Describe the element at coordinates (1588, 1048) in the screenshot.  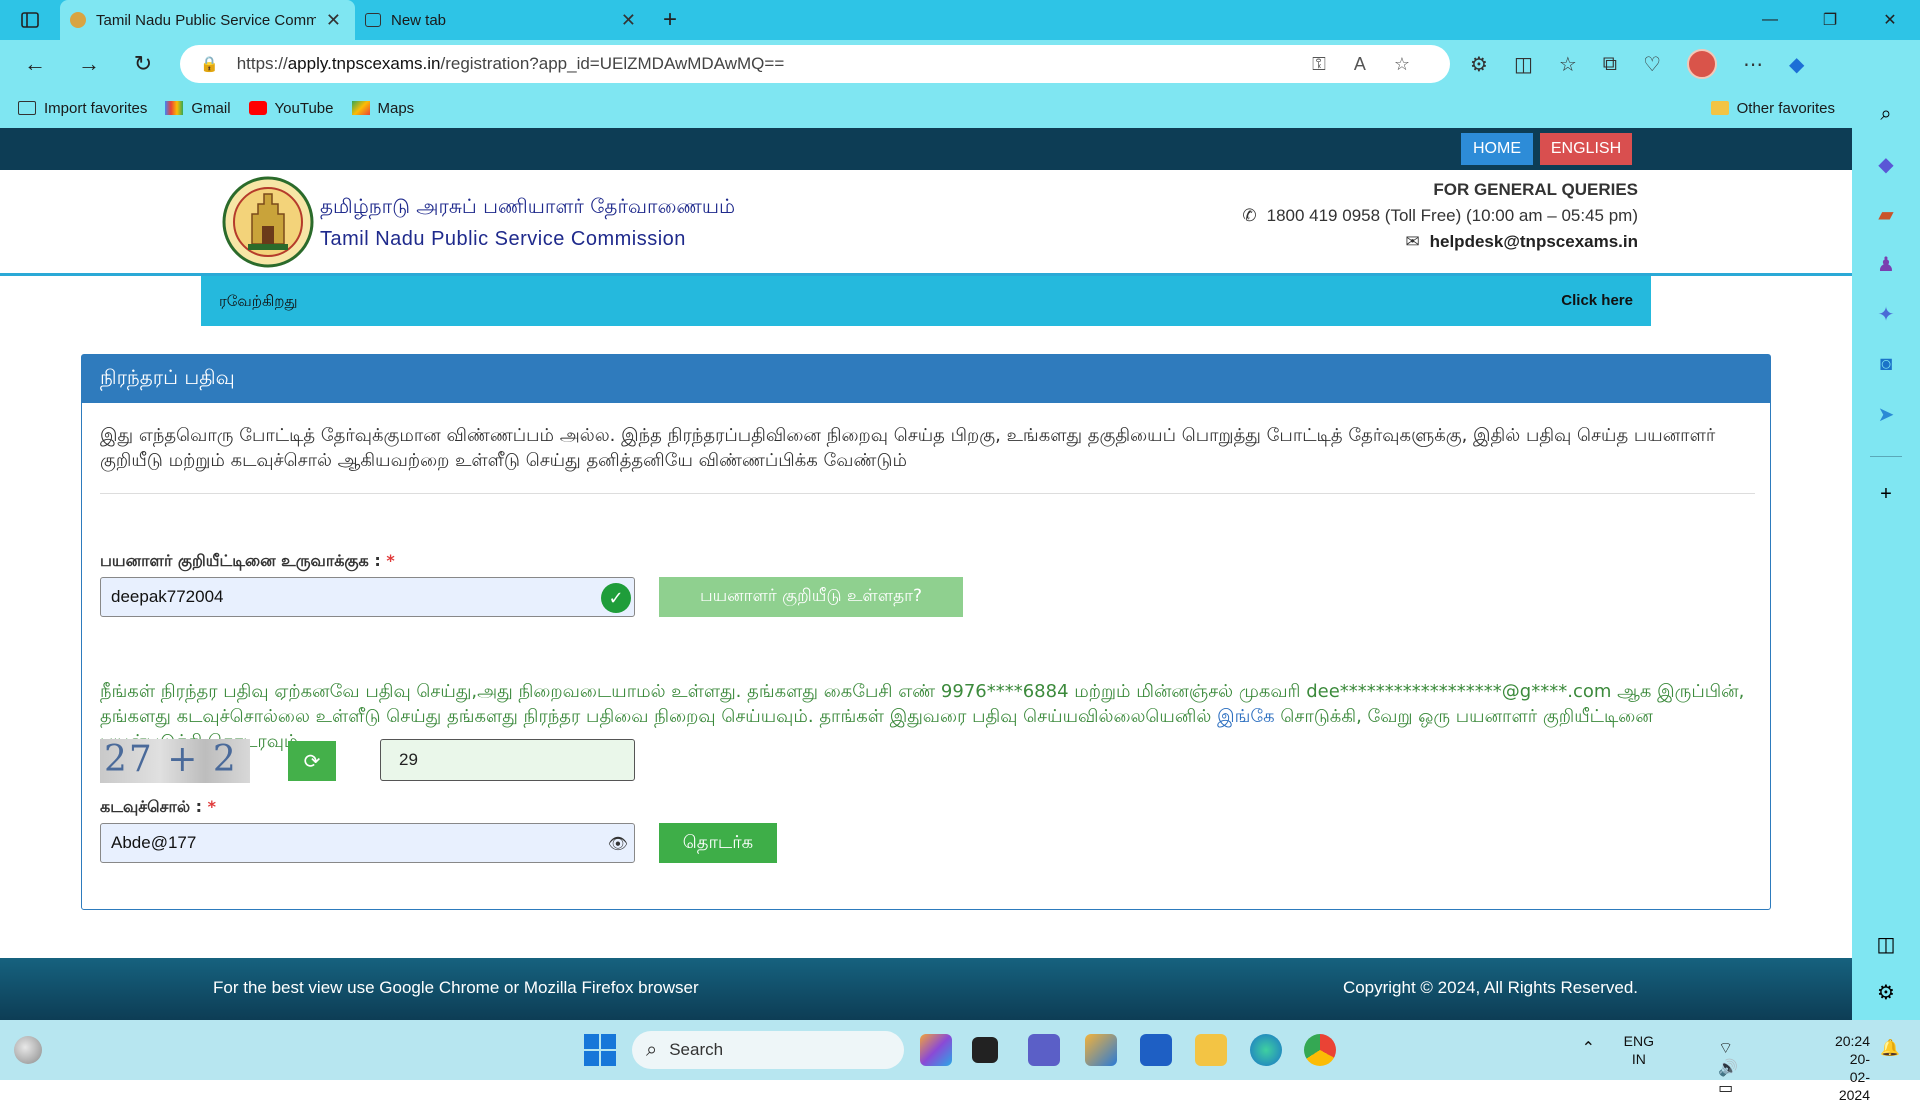
I see `show-hidden-icons-icon: ⌃` at that location.